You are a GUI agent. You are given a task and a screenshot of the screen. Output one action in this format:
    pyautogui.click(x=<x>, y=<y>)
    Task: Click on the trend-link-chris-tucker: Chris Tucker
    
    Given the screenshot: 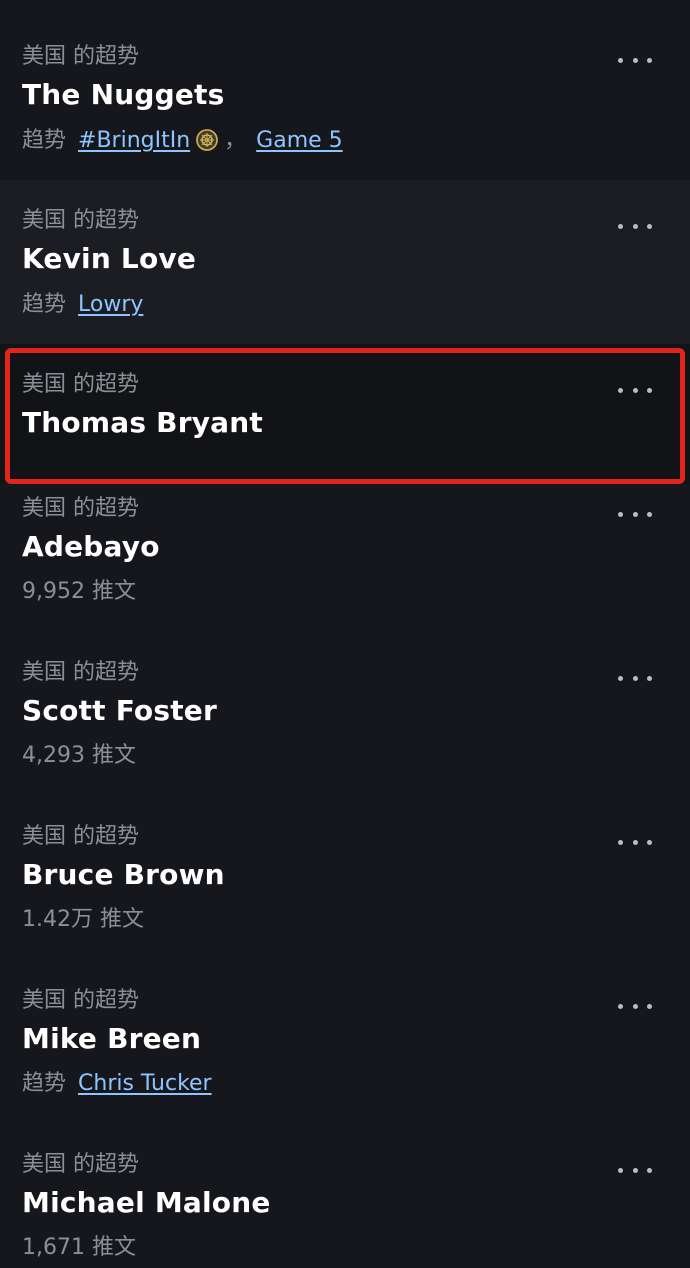 What is the action you would take?
    pyautogui.click(x=145, y=1083)
    